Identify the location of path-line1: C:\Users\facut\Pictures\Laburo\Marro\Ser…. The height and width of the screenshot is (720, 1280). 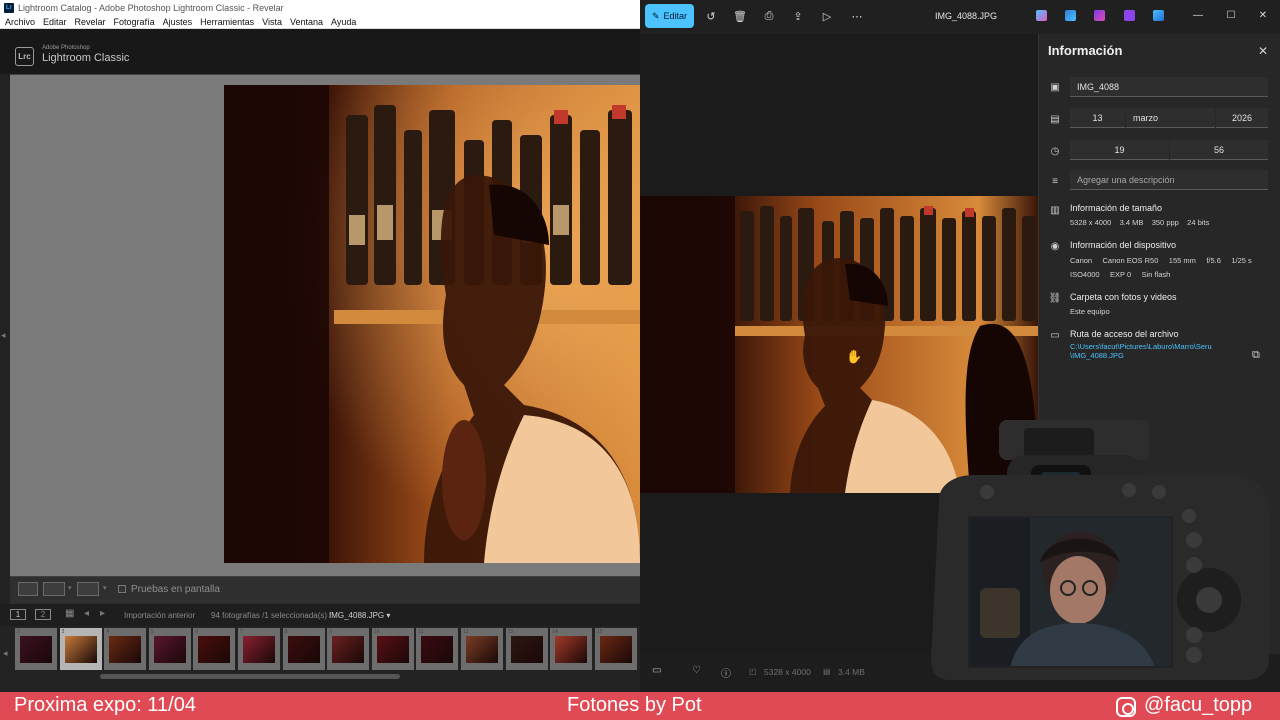
(1141, 346).